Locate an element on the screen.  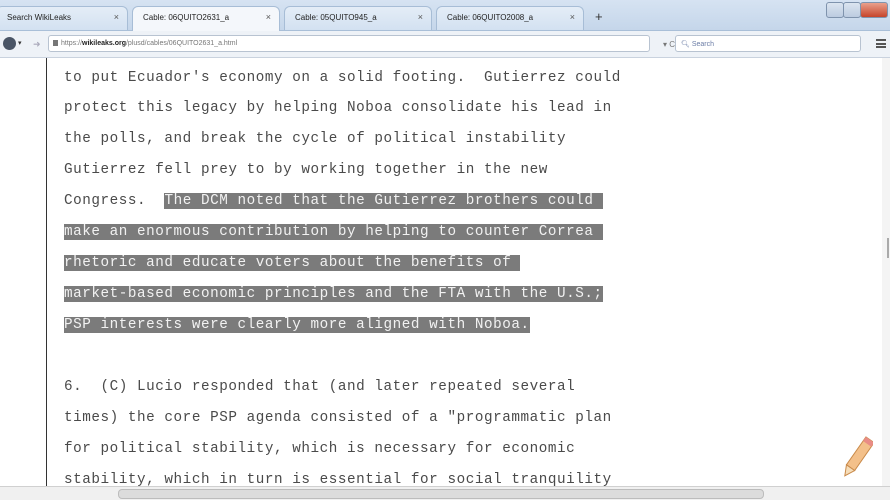
tab-cable-06quito2631: Cable: 06QUITO2631_a × is located at coordinates (206, 18).